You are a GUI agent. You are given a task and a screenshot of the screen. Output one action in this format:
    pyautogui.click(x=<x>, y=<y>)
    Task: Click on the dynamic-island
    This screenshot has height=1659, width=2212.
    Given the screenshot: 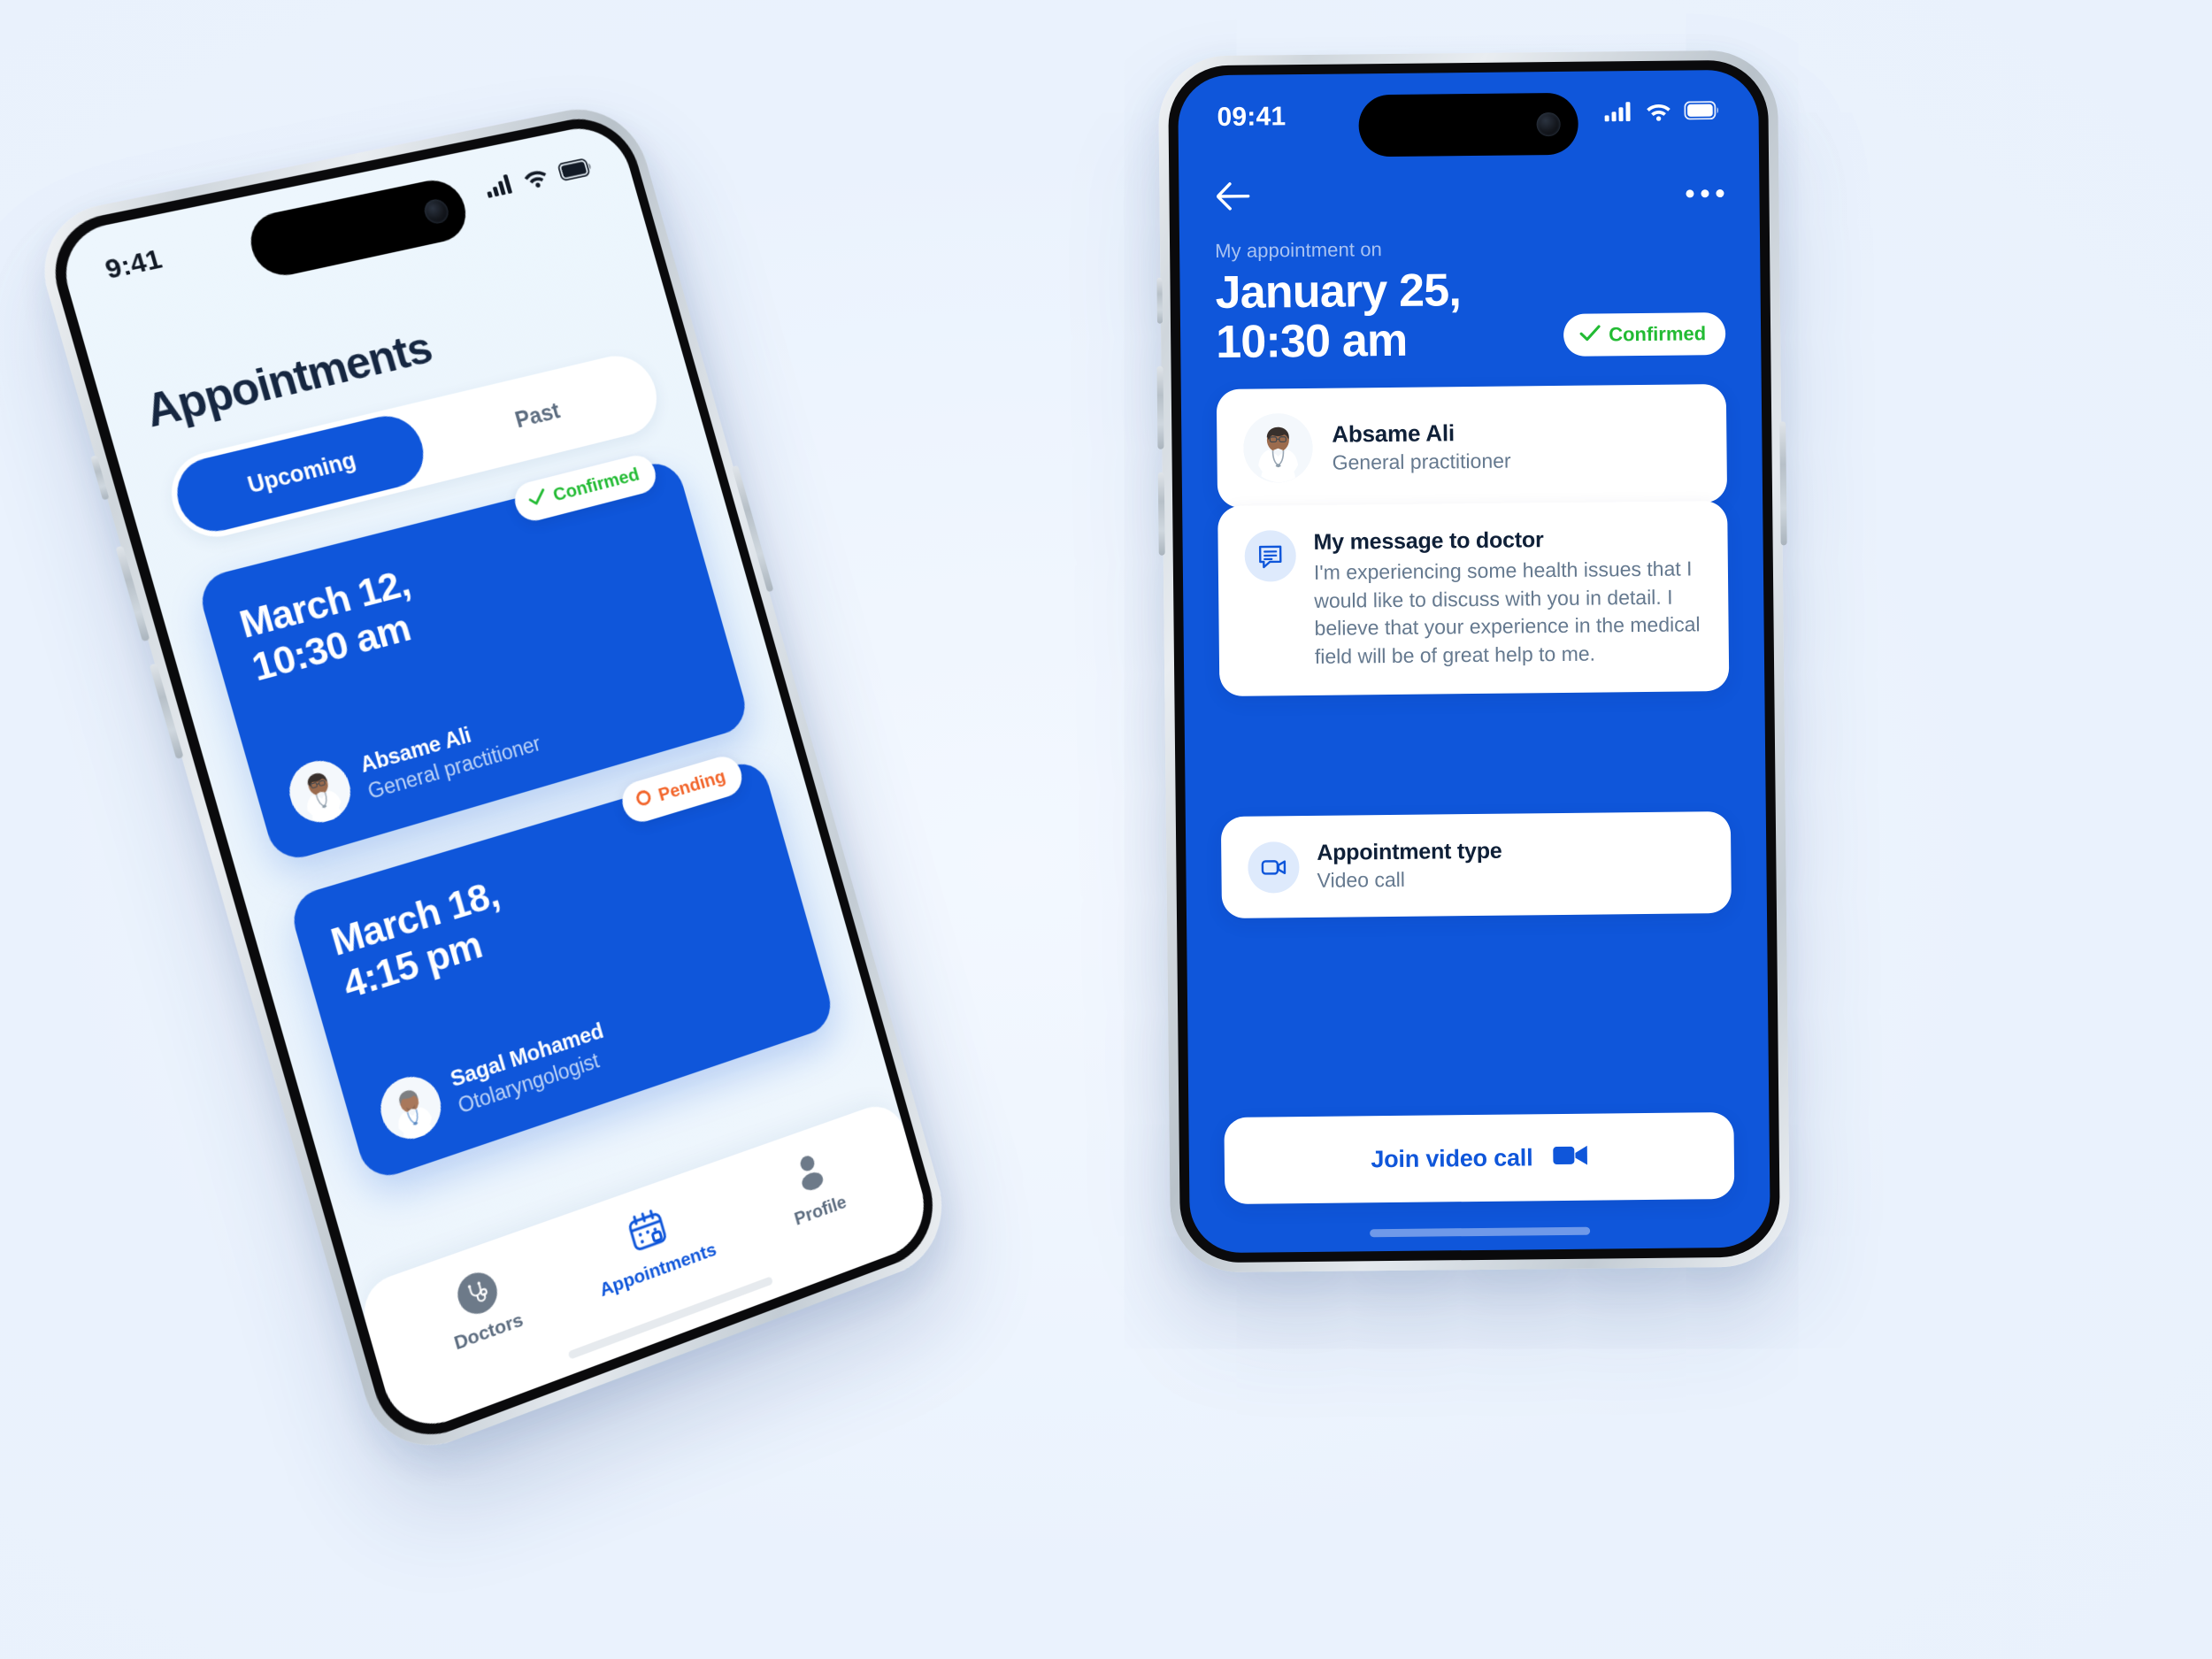 What is the action you would take?
    pyautogui.click(x=1469, y=125)
    